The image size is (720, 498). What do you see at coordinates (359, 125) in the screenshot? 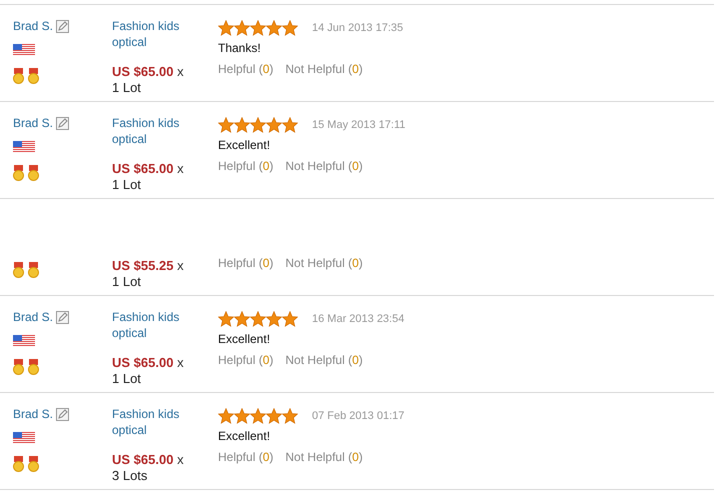
I see `review-date: 15 May 2013 17:11` at bounding box center [359, 125].